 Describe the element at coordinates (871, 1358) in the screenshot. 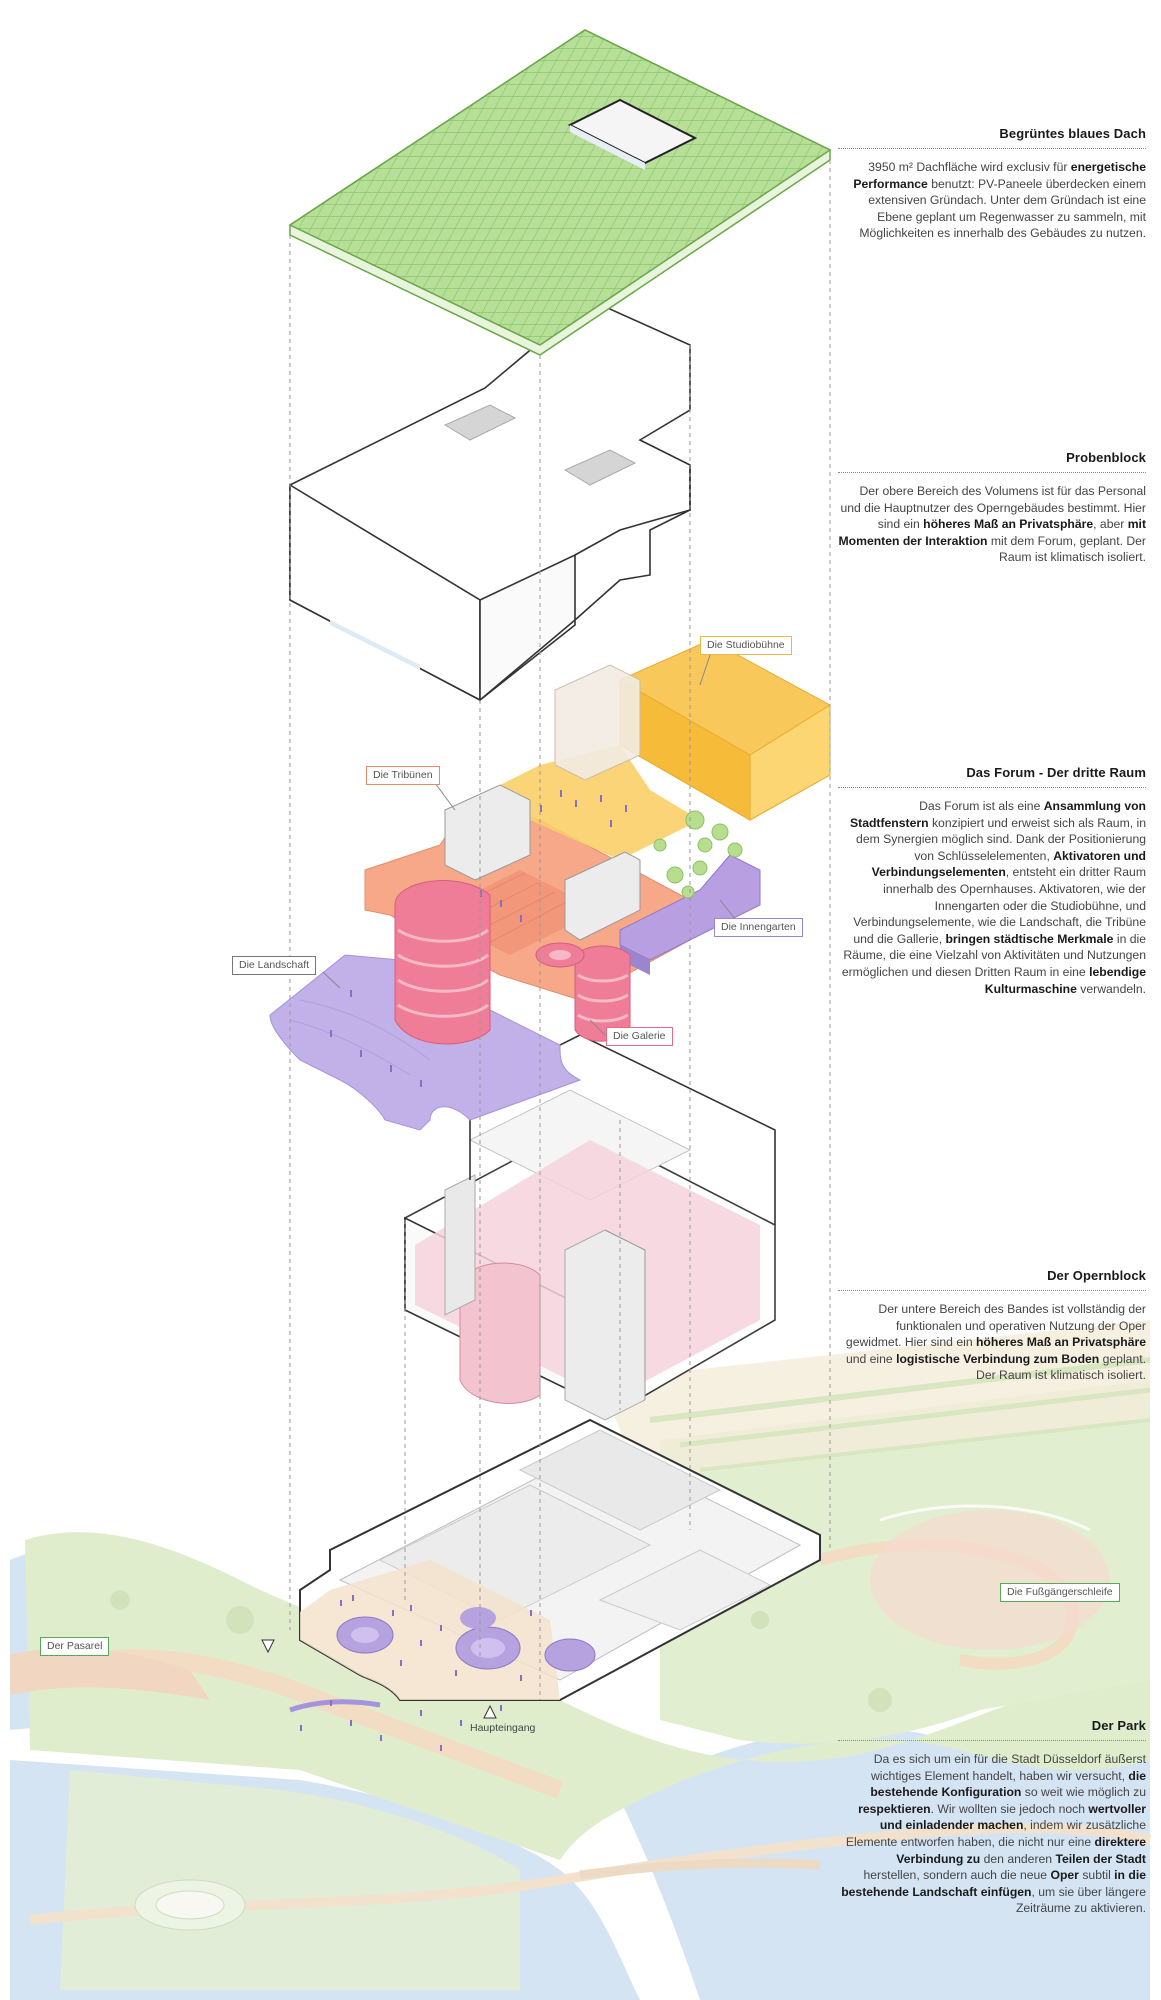

I see `body-text: und eine` at that location.